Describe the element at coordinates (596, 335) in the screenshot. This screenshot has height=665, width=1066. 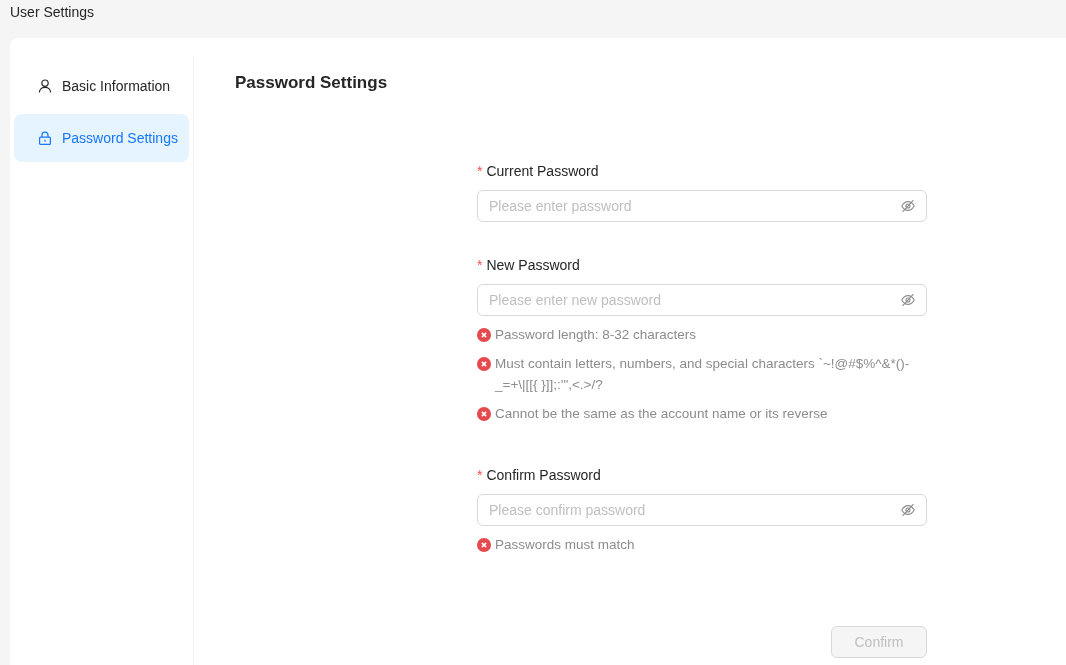
I see `validation-message: Password length: 8-32 characters` at that location.